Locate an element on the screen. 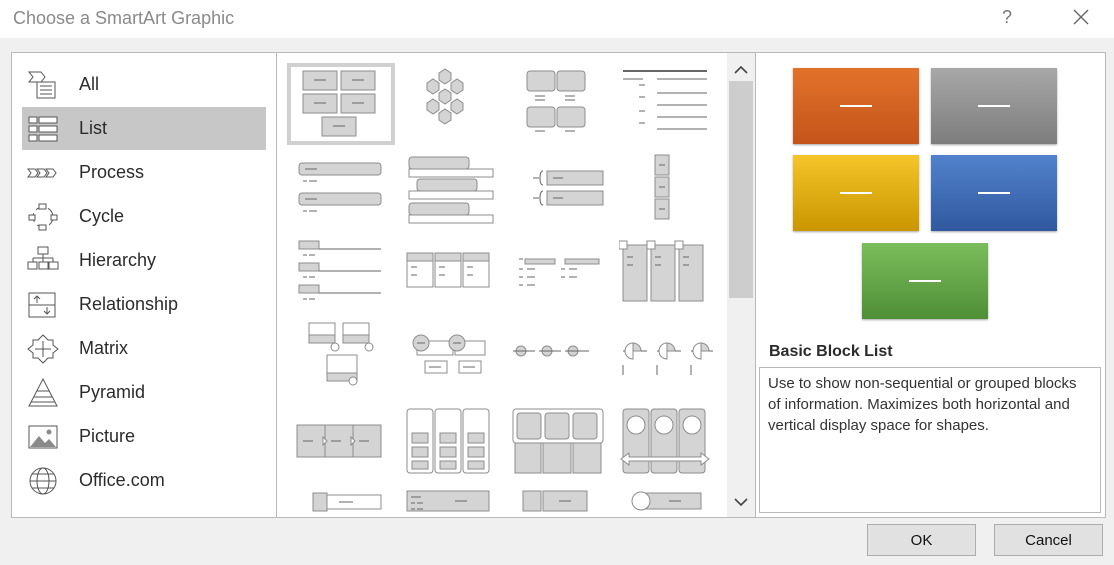 This screenshot has height=565, width=1114. close-icon is located at coordinates (1081, 17).